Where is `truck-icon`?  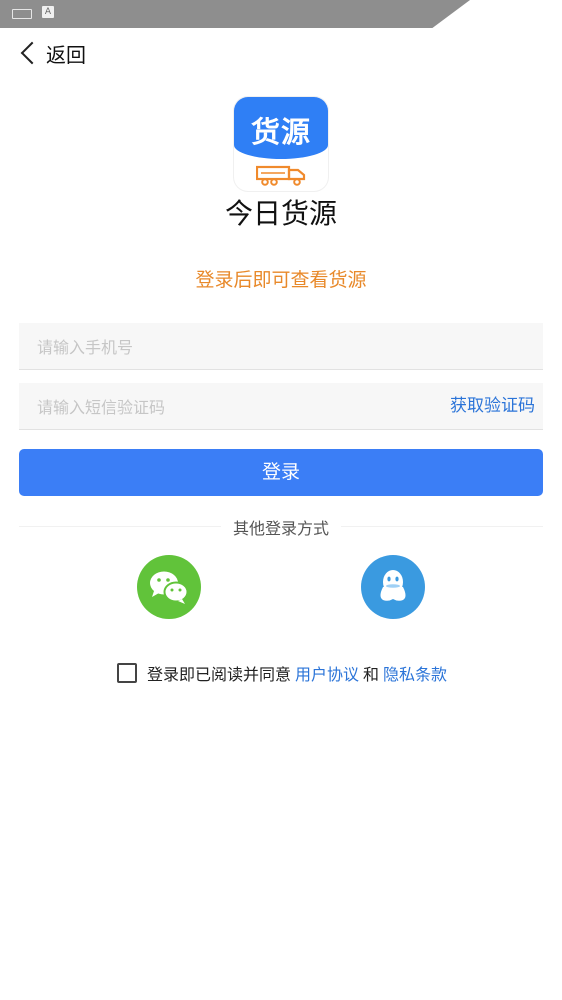
truck-icon is located at coordinates (281, 175).